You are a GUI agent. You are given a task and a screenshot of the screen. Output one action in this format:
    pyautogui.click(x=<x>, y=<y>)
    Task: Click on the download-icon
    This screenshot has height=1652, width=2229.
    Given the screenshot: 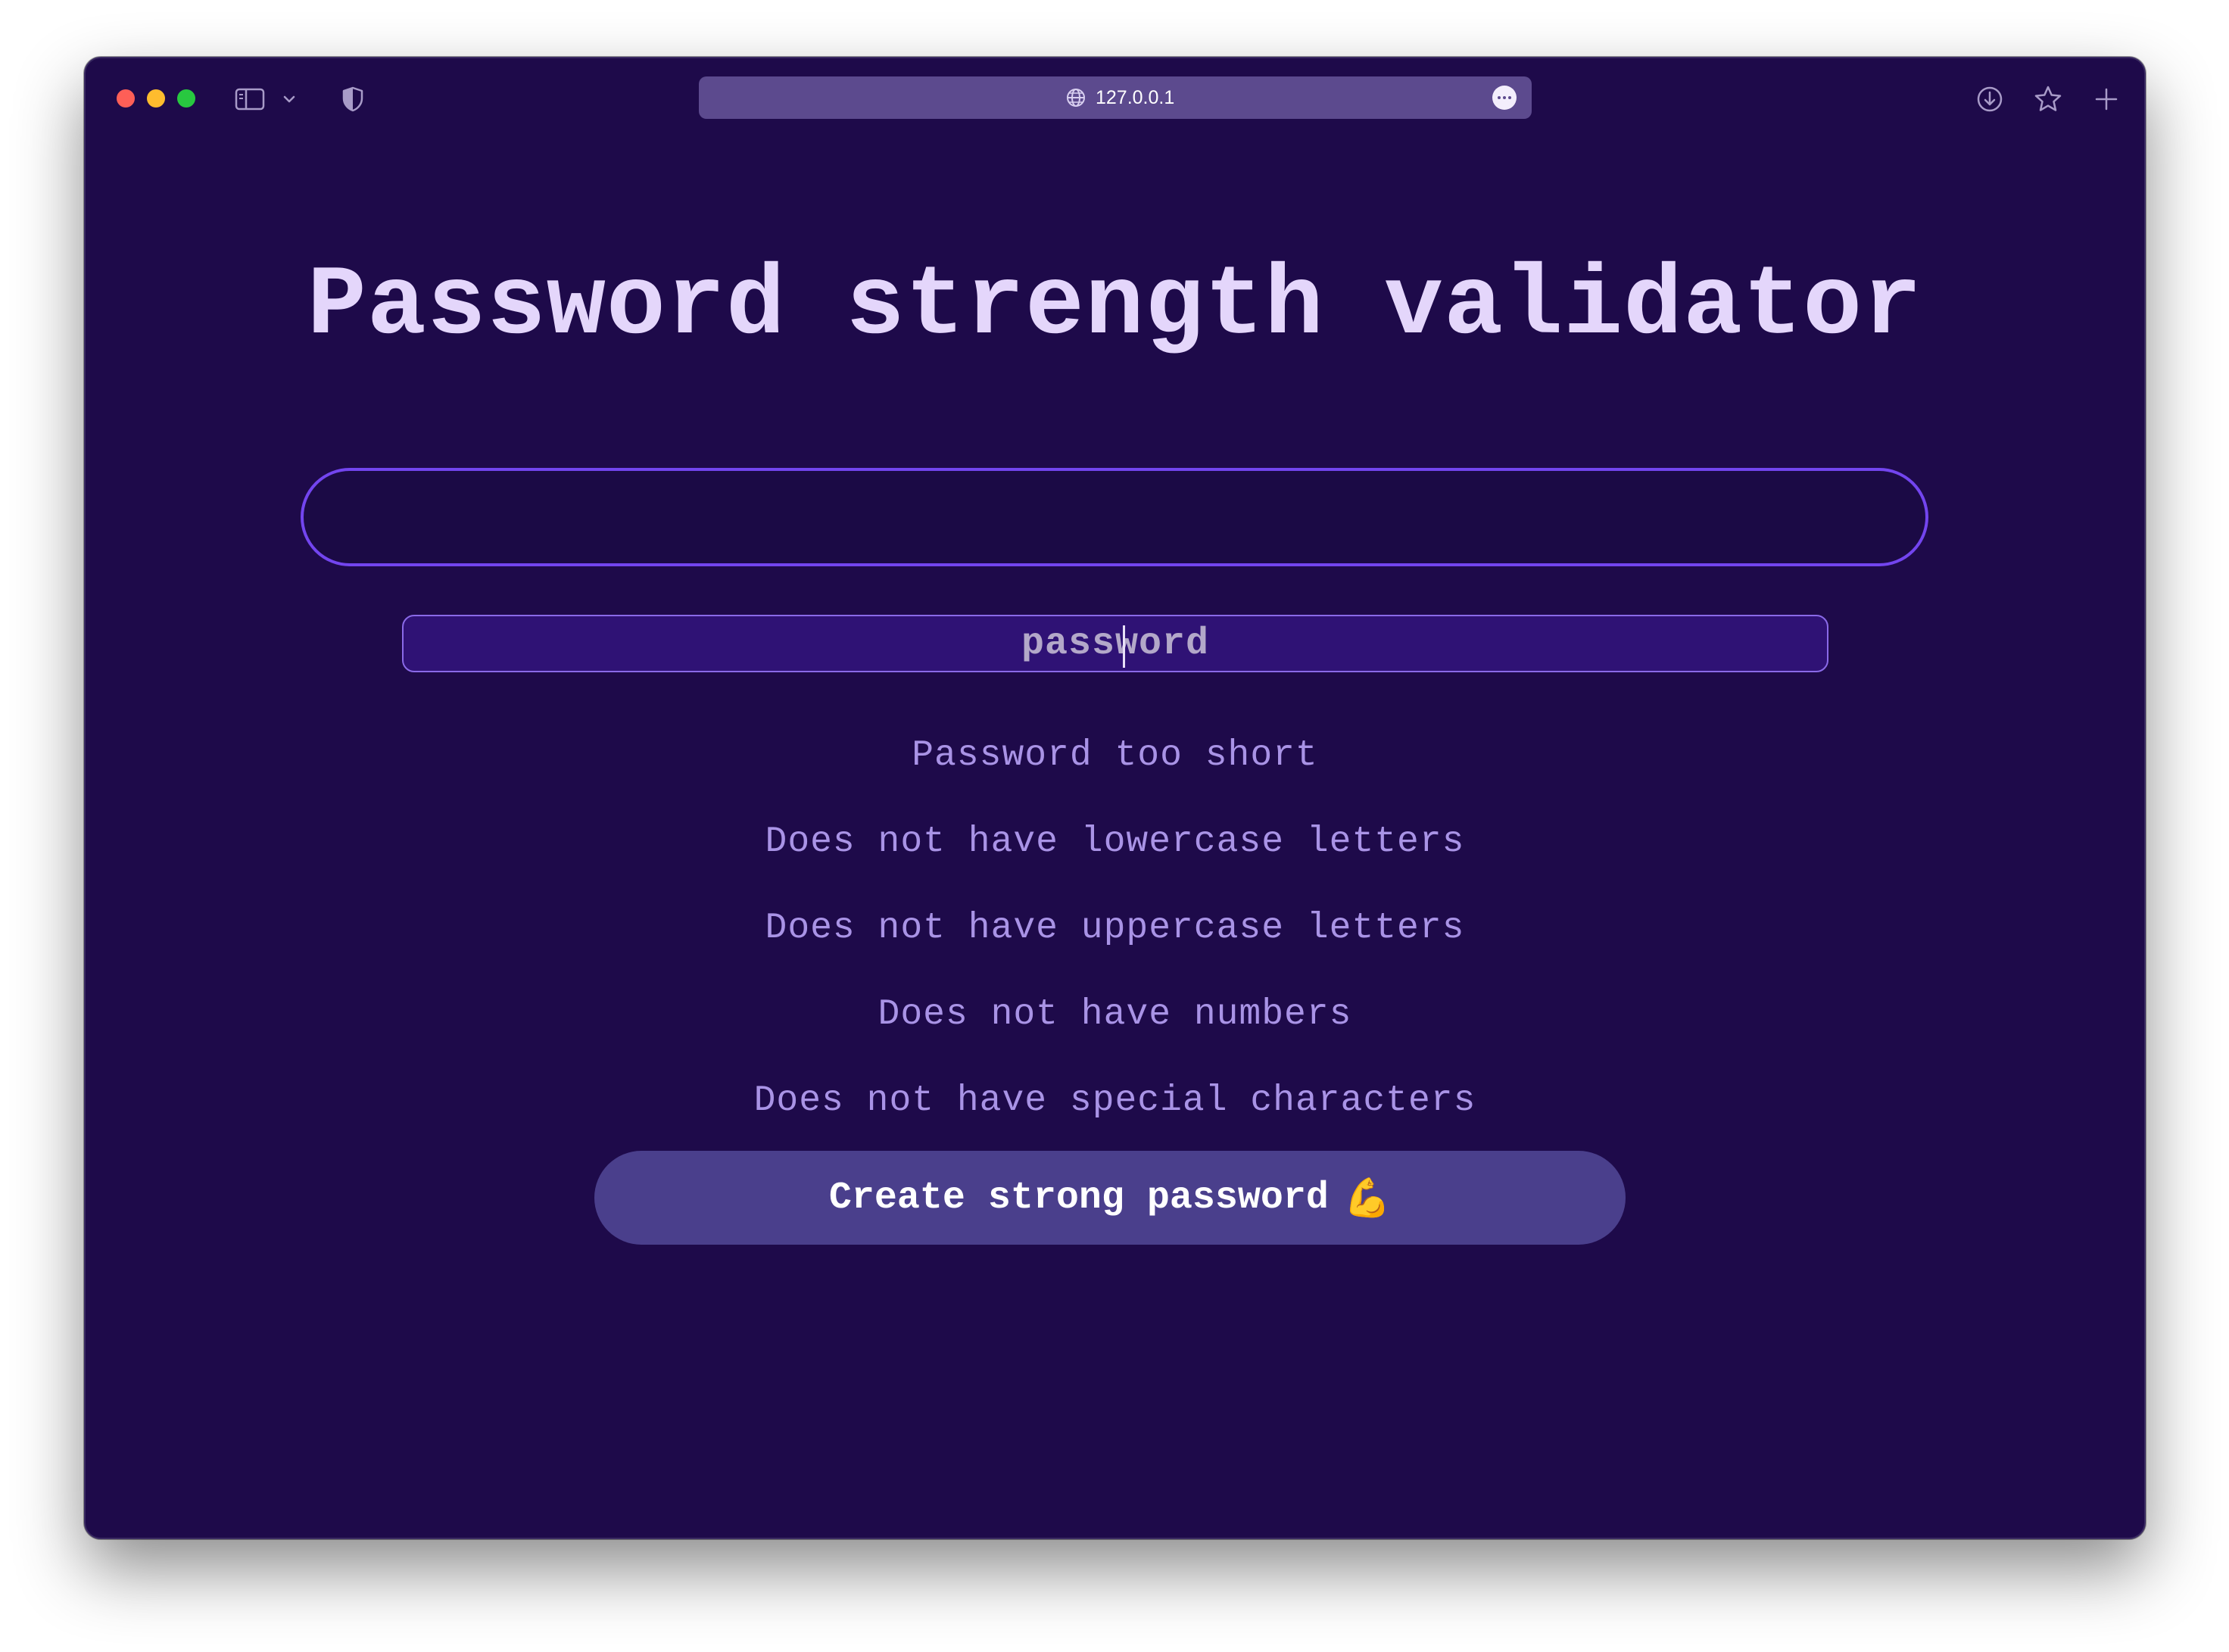 What is the action you would take?
    pyautogui.click(x=1990, y=99)
    